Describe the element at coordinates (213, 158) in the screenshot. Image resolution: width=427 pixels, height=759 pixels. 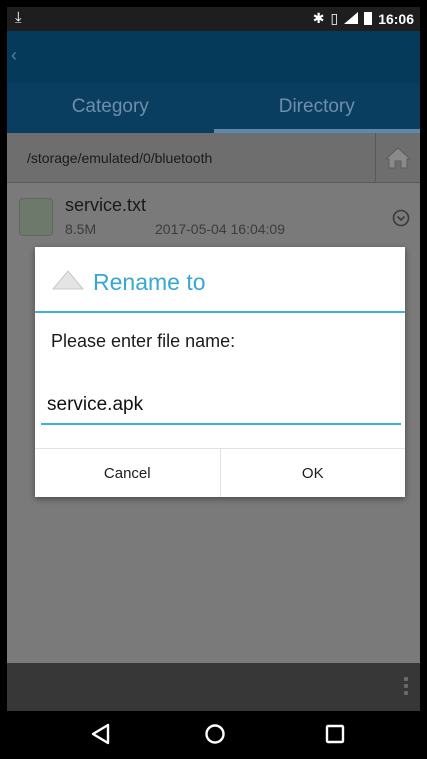
I see `path-bar: /storage/emulated/0/bluetooth` at that location.